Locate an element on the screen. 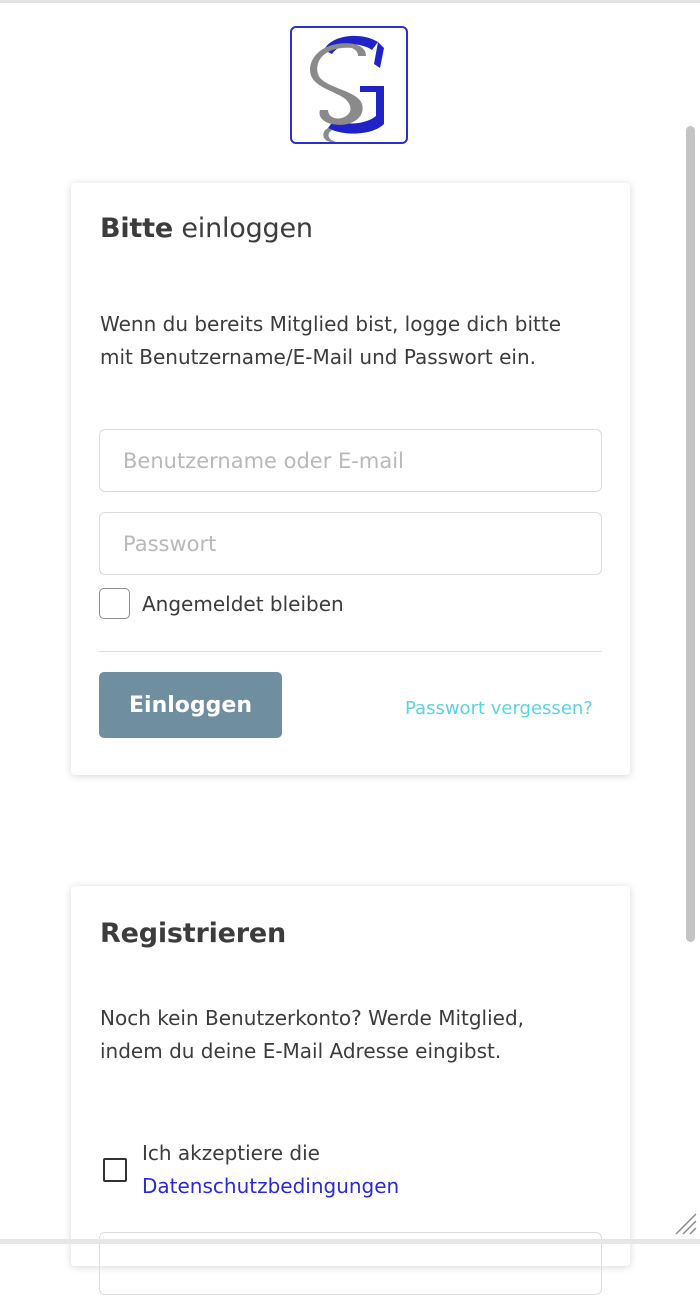 The height and width of the screenshot is (1295, 700). remember-me-label: Angemeldet bleiben is located at coordinates (243, 604).